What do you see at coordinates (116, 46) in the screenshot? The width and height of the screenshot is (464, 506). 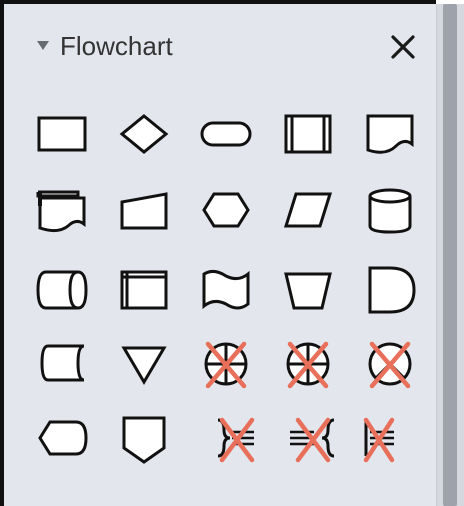 I see `panel-title: Flowchart` at bounding box center [116, 46].